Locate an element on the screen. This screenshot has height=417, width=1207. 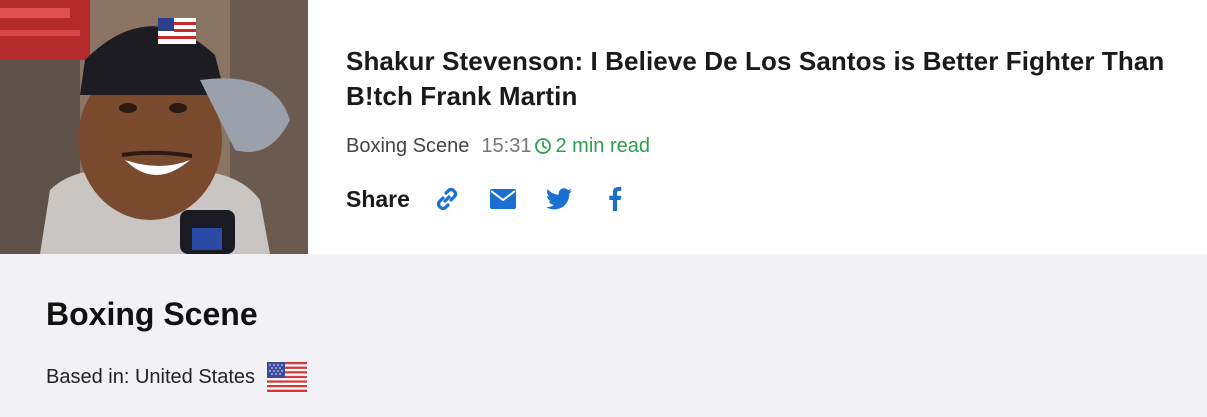
share-twitter-button is located at coordinates (559, 199).